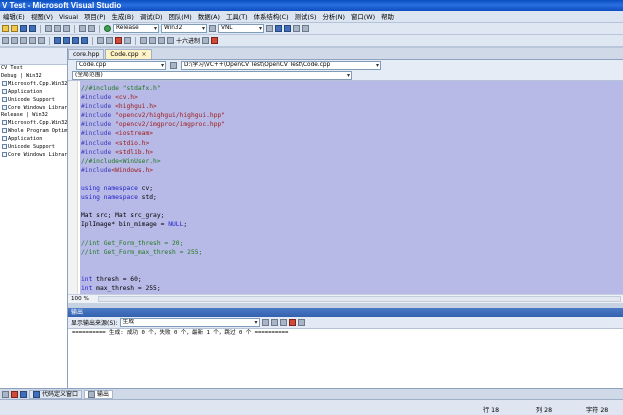  Describe the element at coordinates (100, 40) in the screenshot. I see `continue-icon` at that location.